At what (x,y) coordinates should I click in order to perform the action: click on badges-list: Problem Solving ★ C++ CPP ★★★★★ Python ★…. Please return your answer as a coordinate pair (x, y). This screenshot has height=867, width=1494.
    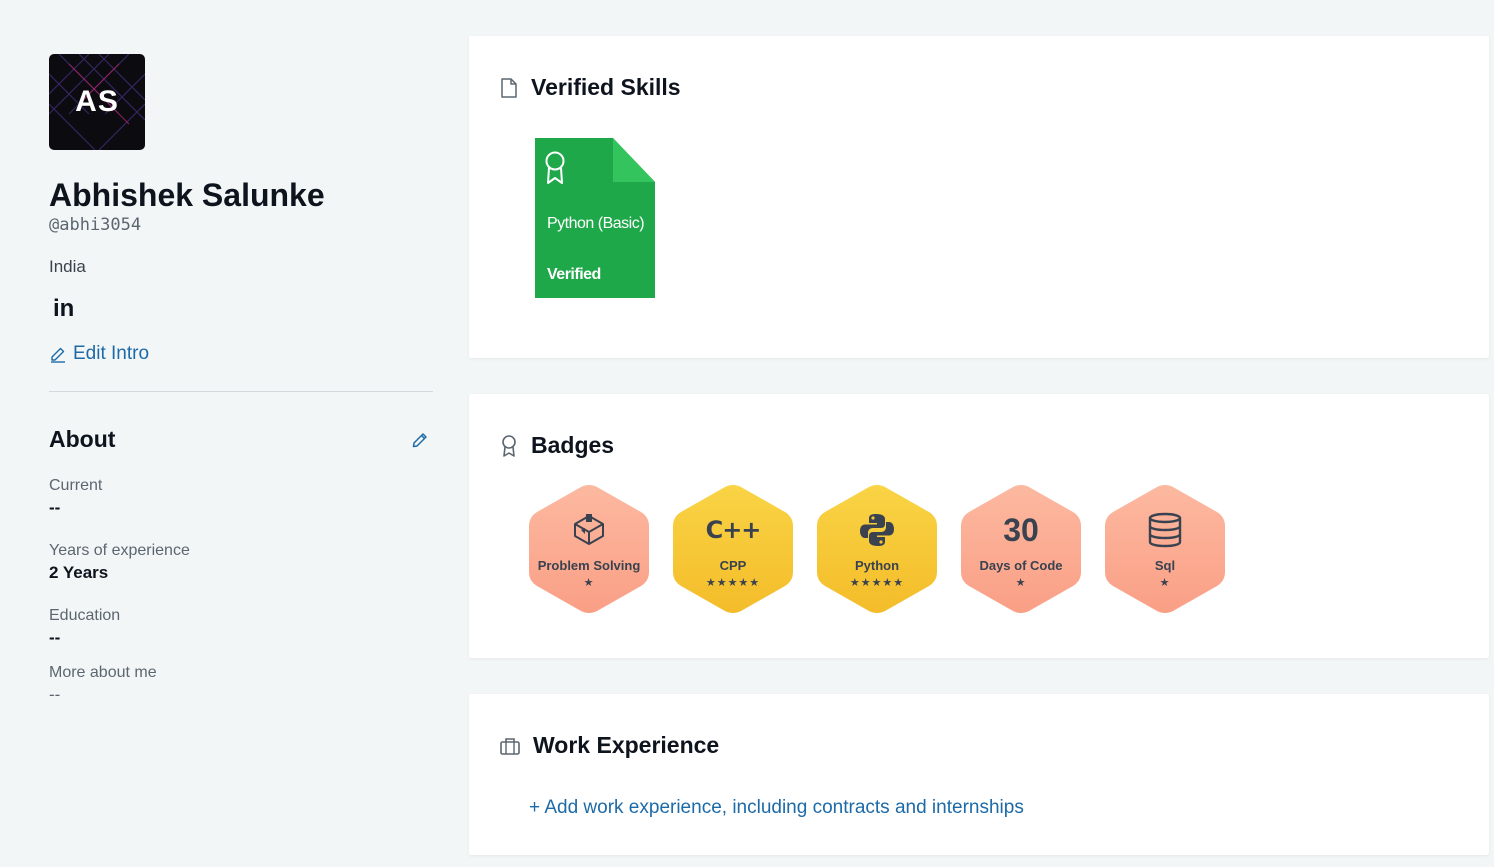
    Looking at the image, I should click on (877, 549).